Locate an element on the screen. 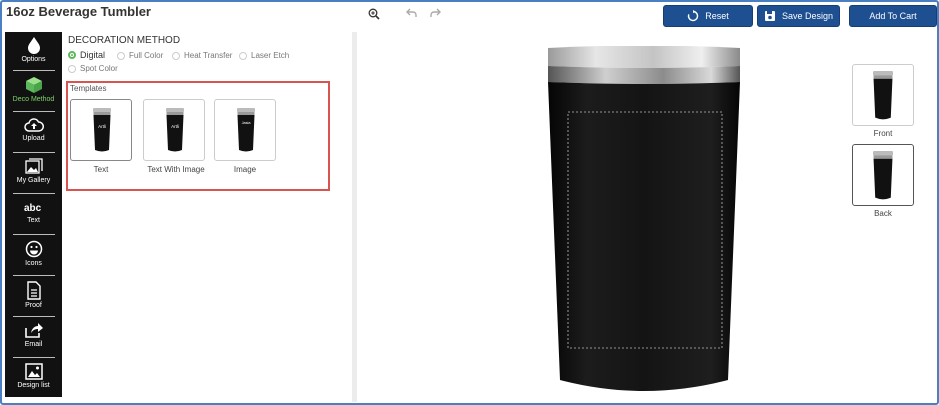 This screenshot has width=939, height=405. share-icon is located at coordinates (33, 330).